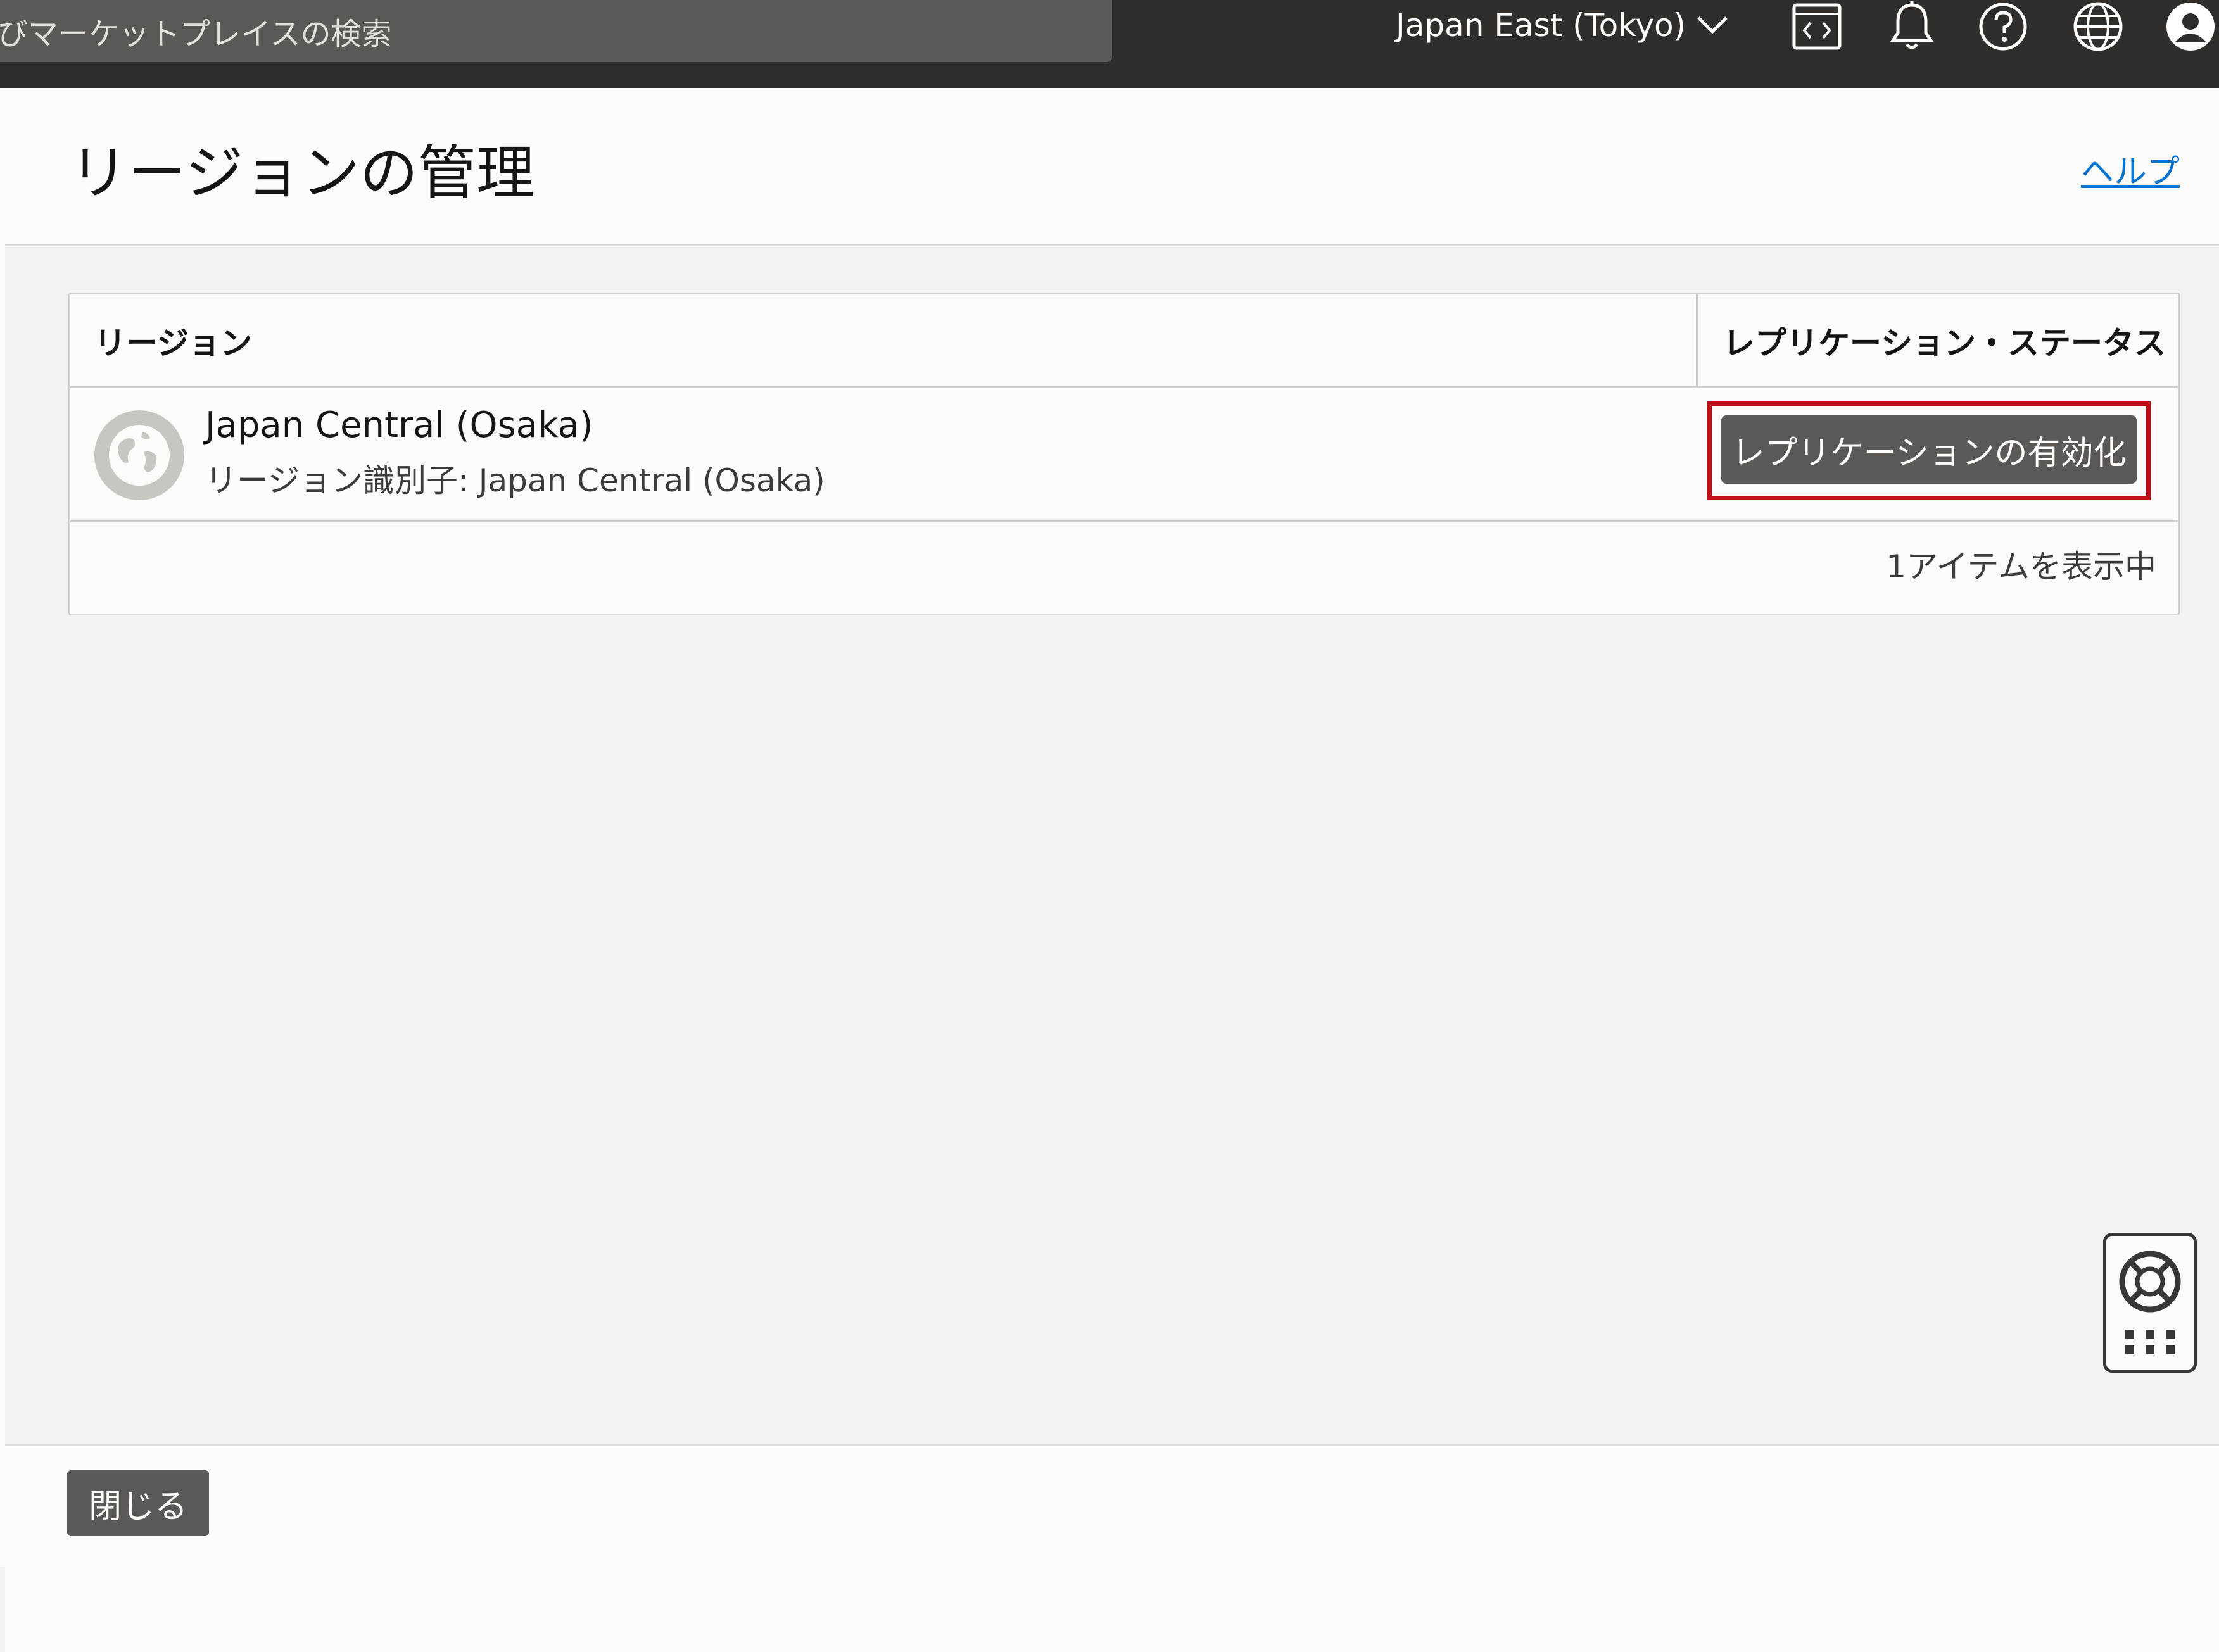 The height and width of the screenshot is (1652, 2219). Describe the element at coordinates (1112, 1548) in the screenshot. I see `panel-footer: 閉じる` at that location.